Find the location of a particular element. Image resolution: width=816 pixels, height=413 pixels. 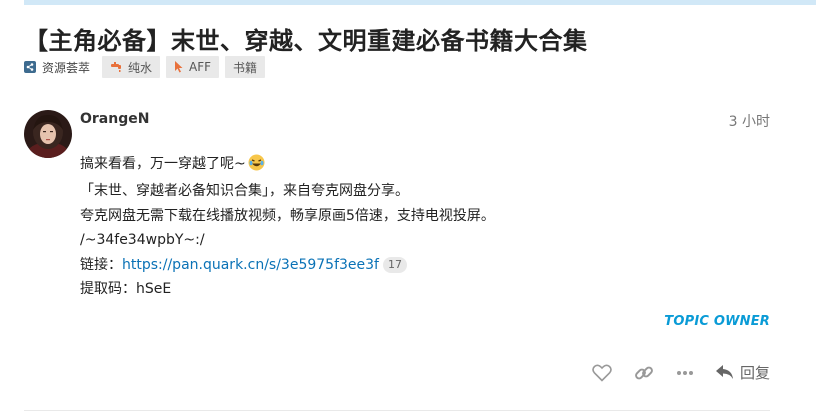

reply-button: 回复 is located at coordinates (742, 372).